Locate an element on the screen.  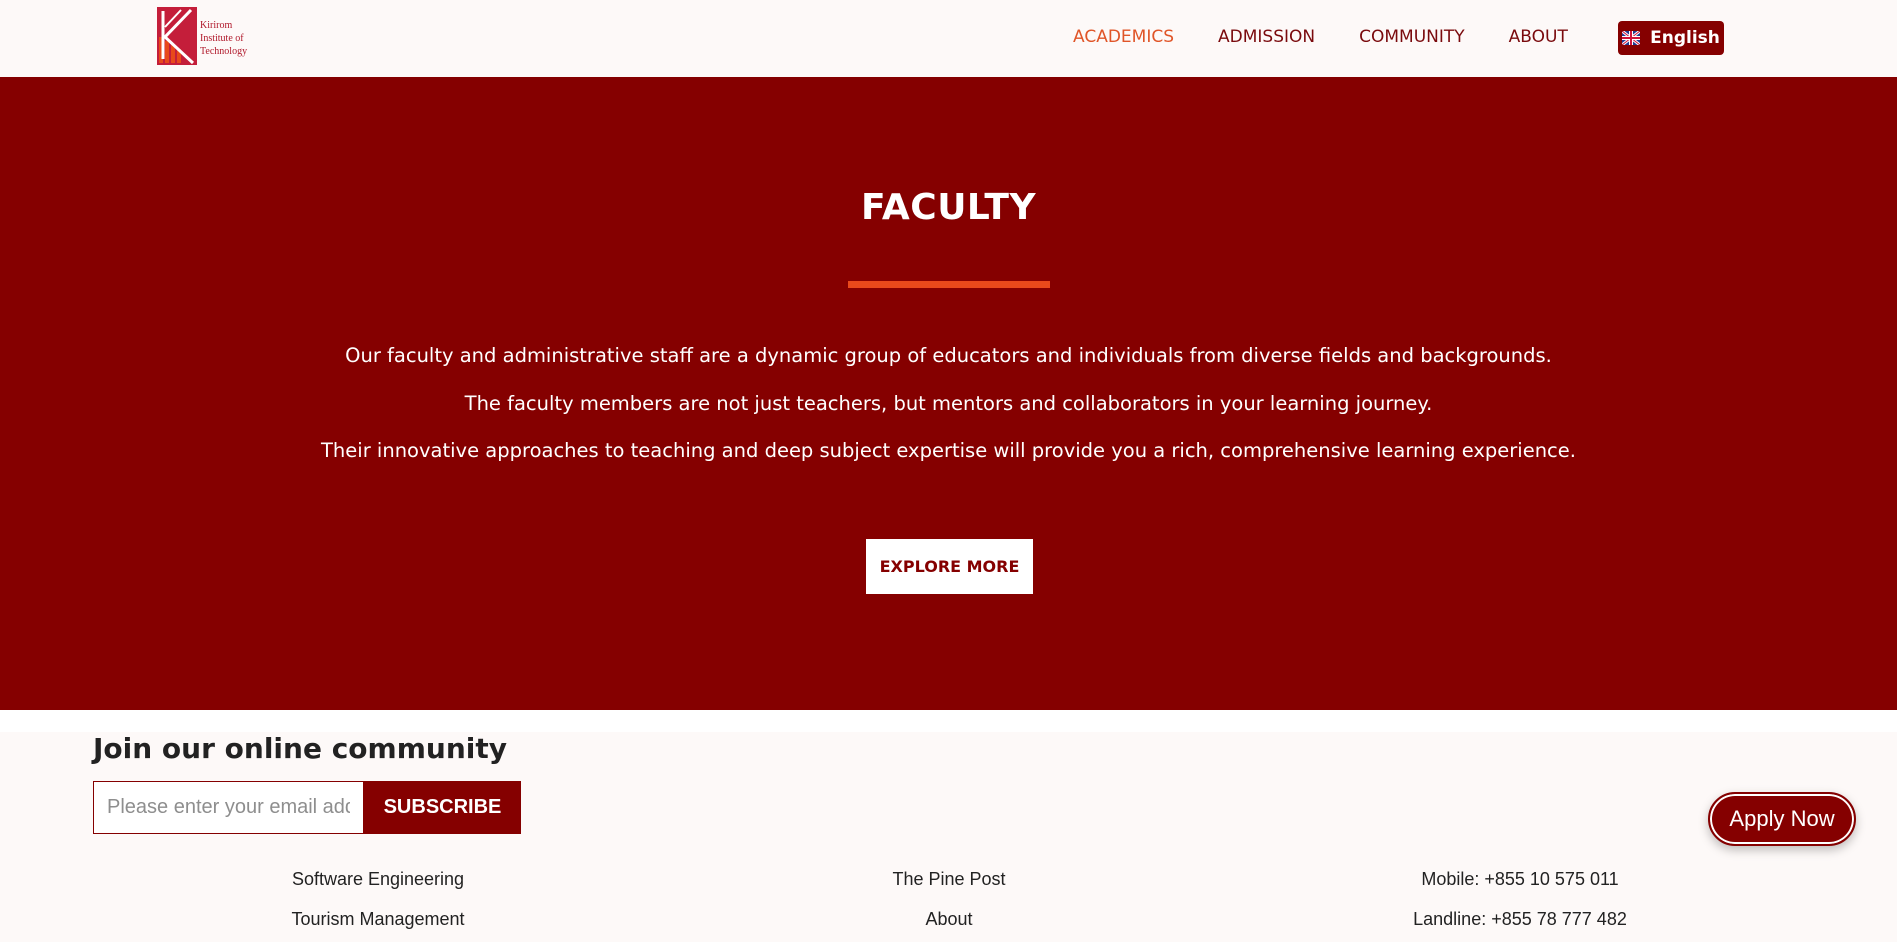
title-underline is located at coordinates (949, 284).